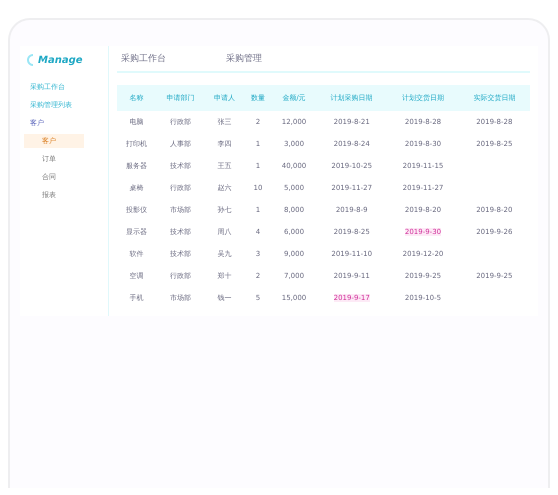  Describe the element at coordinates (60, 60) in the screenshot. I see `brand-name: Manage` at that location.